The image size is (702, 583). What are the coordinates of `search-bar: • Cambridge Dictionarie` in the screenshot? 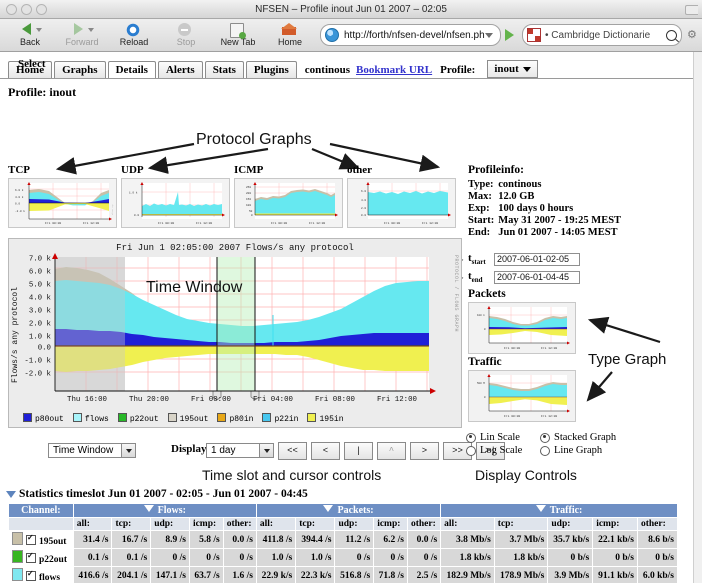 It's located at (602, 35).